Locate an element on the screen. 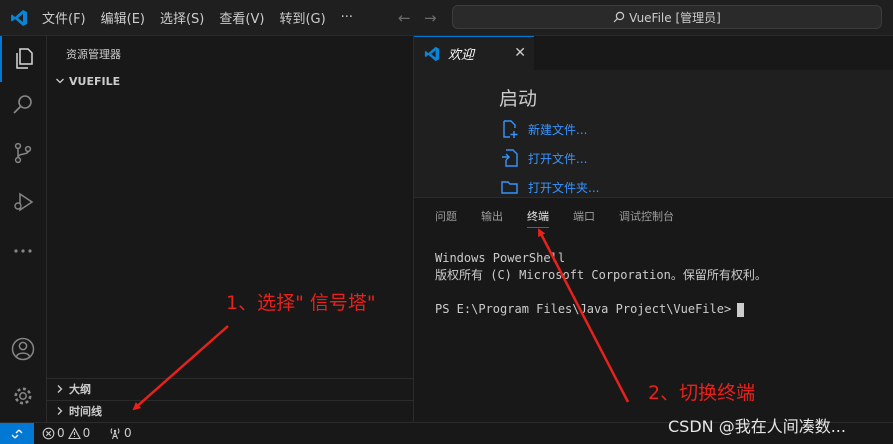 The height and width of the screenshot is (444, 893). tab-debug-console: 调试控制台 is located at coordinates (646, 216).